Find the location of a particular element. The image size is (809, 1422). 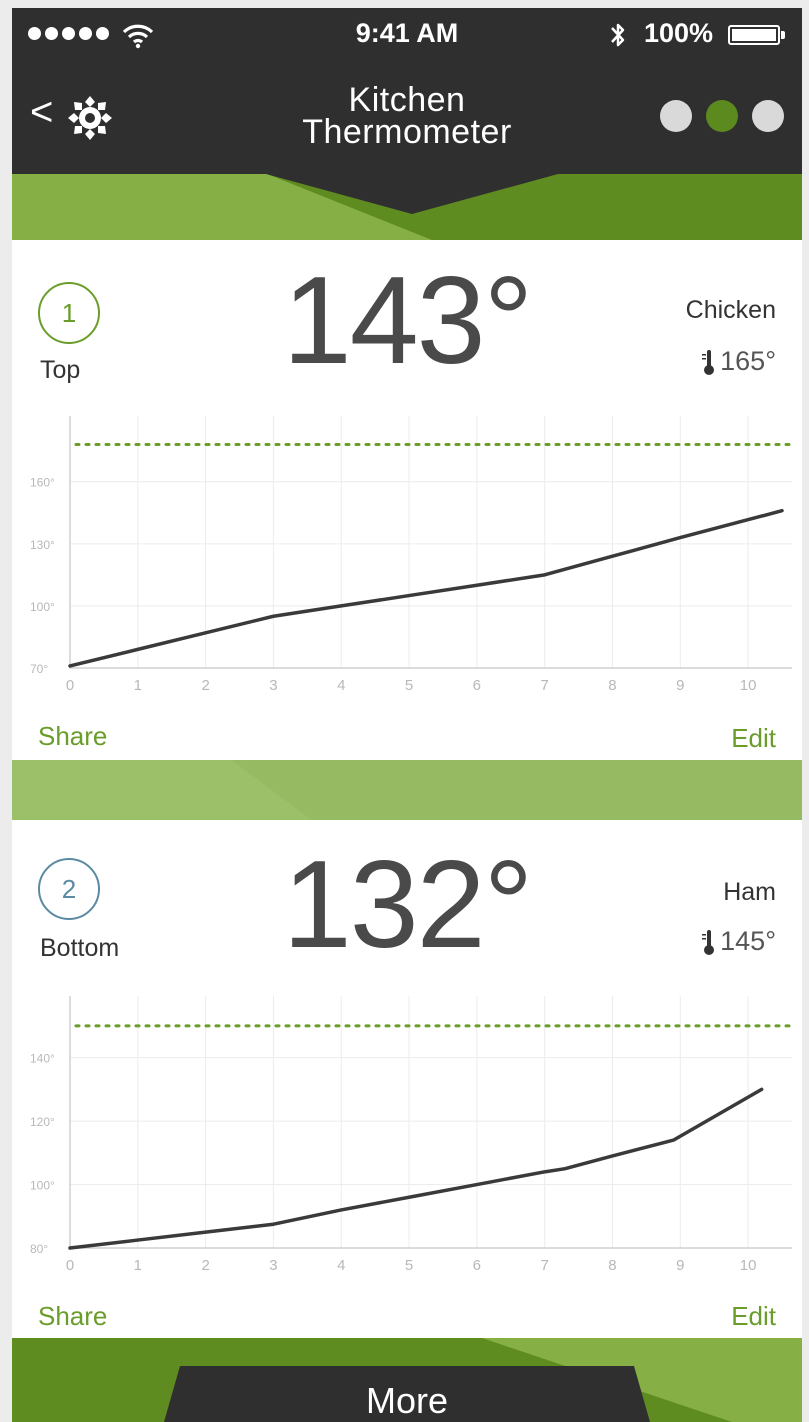

battery-icon is located at coordinates (756, 35).